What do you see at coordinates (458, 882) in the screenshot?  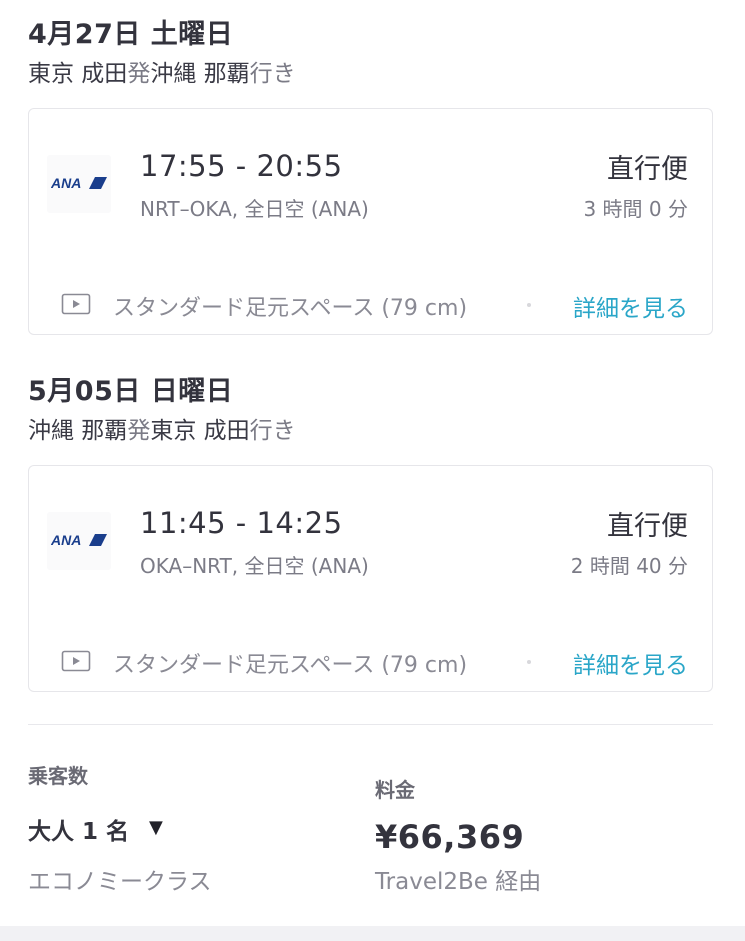 I see `booking-via: Travel2Be 経由` at bounding box center [458, 882].